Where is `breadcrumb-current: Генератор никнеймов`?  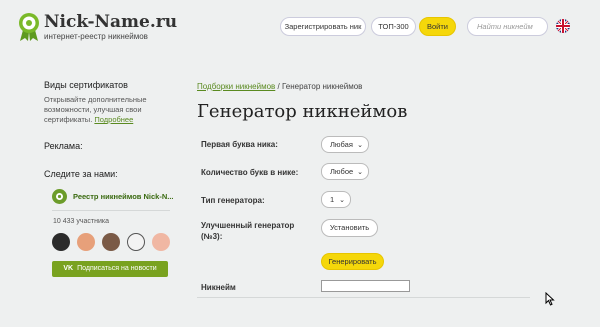
breadcrumb-current: Генератор никнеймов is located at coordinates (322, 86).